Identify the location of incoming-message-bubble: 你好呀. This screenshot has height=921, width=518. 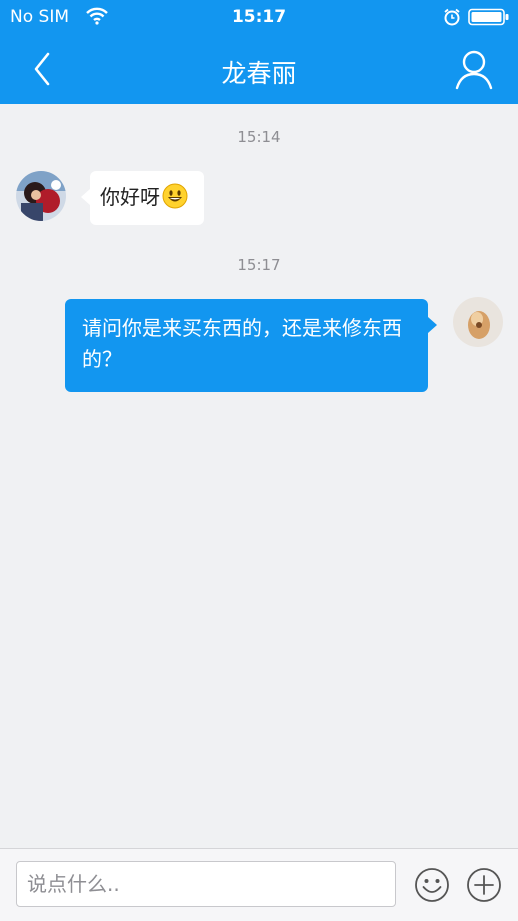
(142, 198).